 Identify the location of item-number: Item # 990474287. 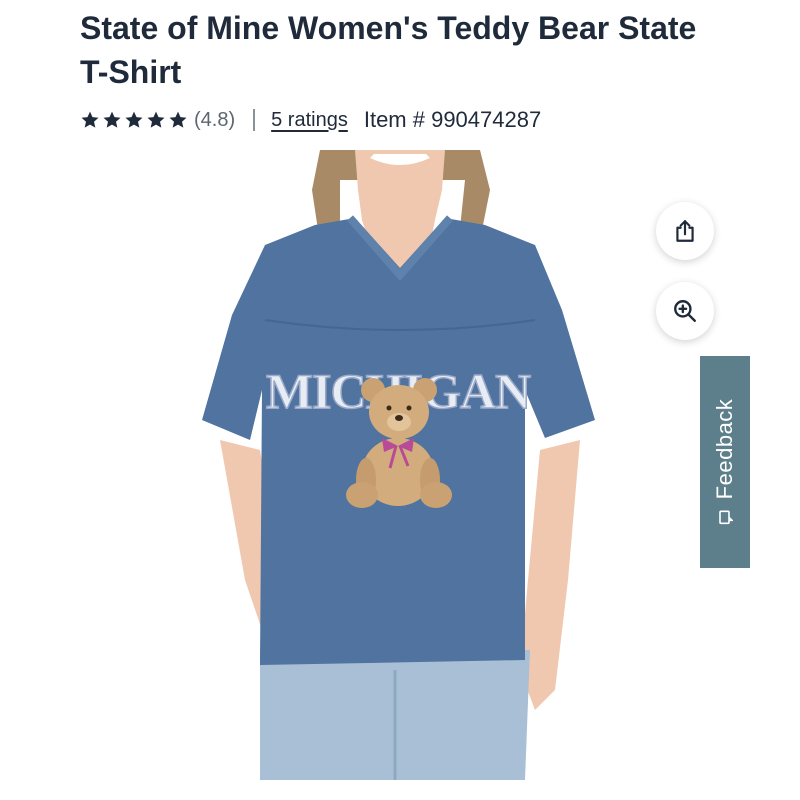
(452, 119).